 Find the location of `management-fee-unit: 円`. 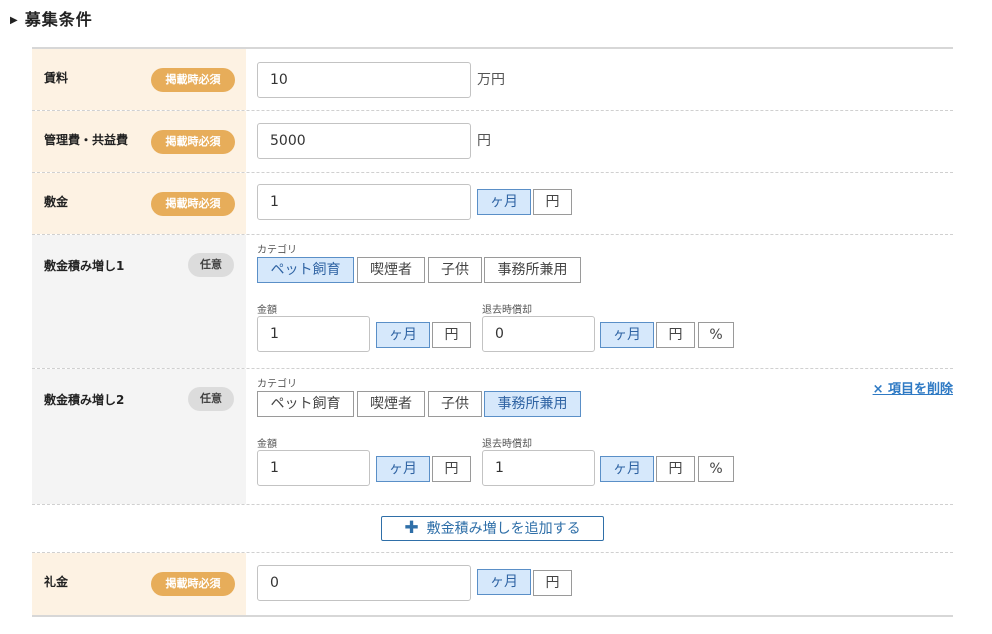

management-fee-unit: 円 is located at coordinates (484, 141).